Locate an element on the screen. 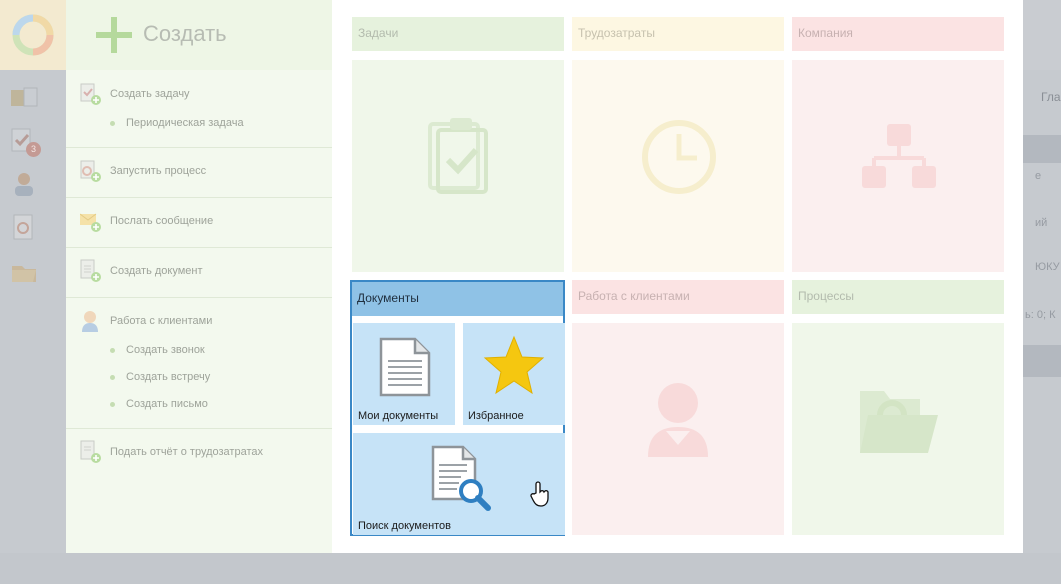 The image size is (1061, 584). tile-favorites: Избранное is located at coordinates (514, 374).